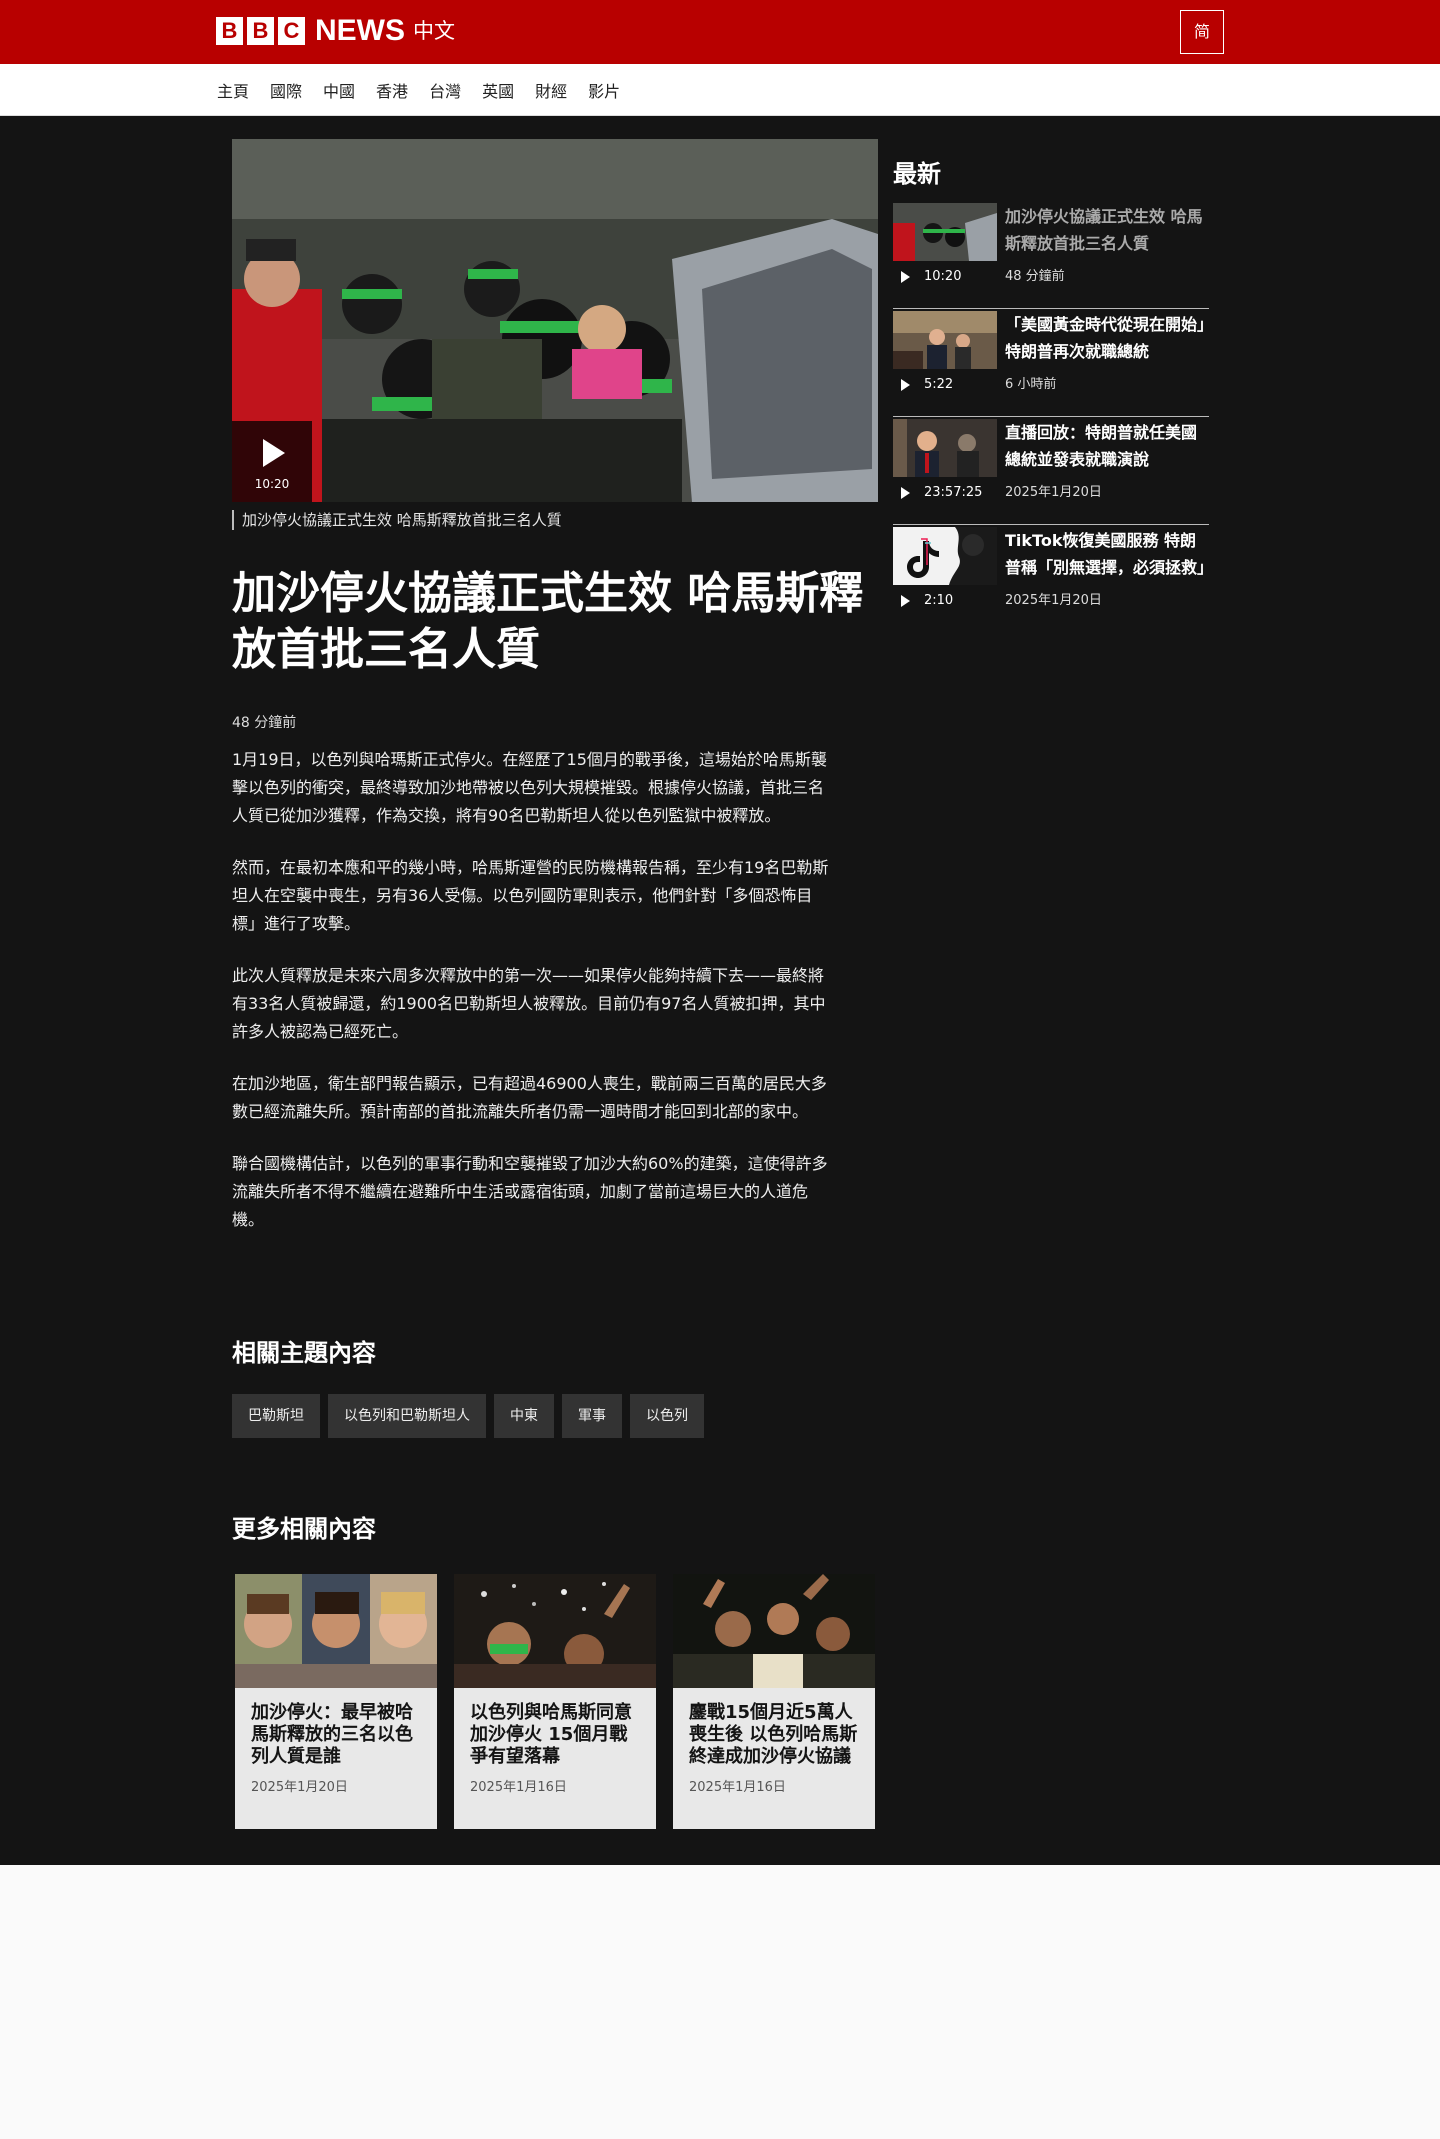  What do you see at coordinates (1105, 338) in the screenshot?
I see `latest-headline: 「美國黃金時代從現在開始」特朗普再次就職總統` at bounding box center [1105, 338].